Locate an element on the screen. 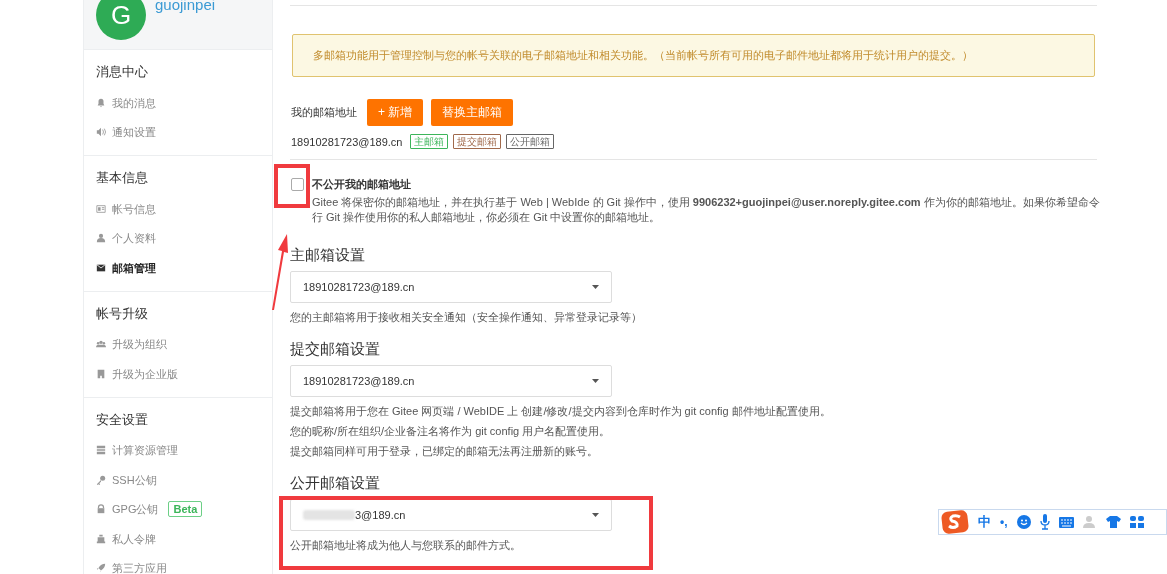 This screenshot has height=574, width=1167. key-icon is located at coordinates (101, 479).